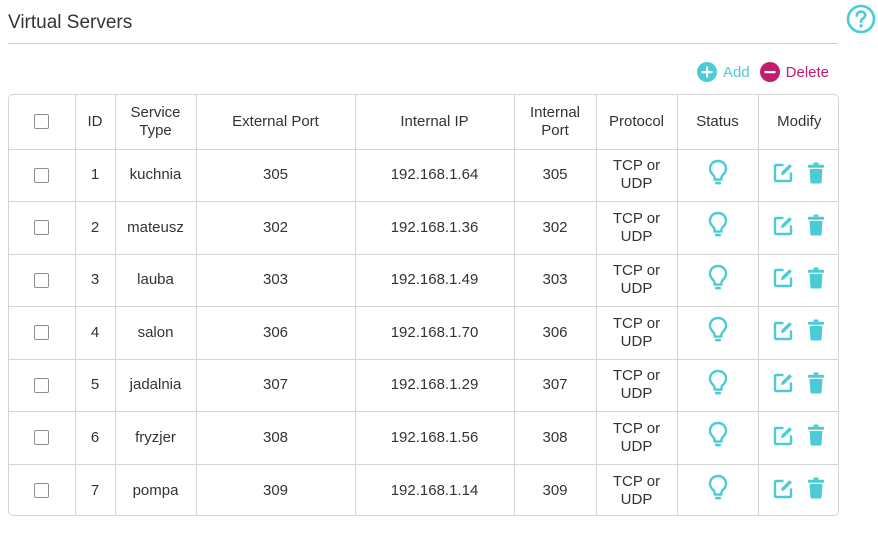 This screenshot has width=878, height=538. I want to click on column-header-internal-port: Internal Port, so click(555, 122).